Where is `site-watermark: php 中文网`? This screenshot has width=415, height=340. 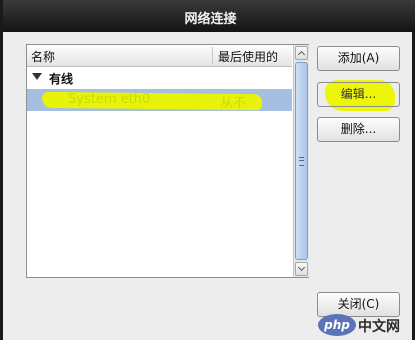 site-watermark: php 中文网 is located at coordinates (362, 326).